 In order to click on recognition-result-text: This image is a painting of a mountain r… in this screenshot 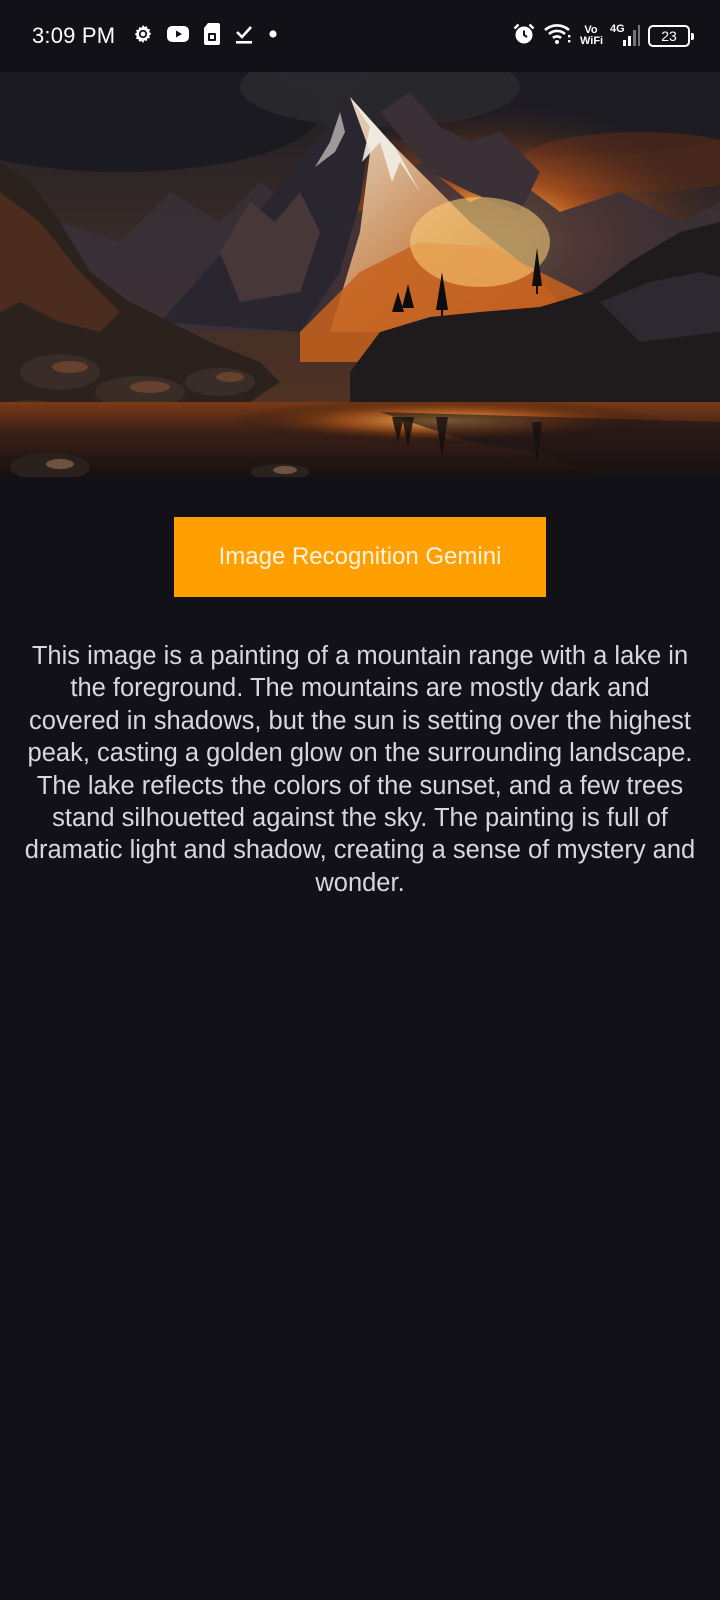, I will do `click(360, 769)`.